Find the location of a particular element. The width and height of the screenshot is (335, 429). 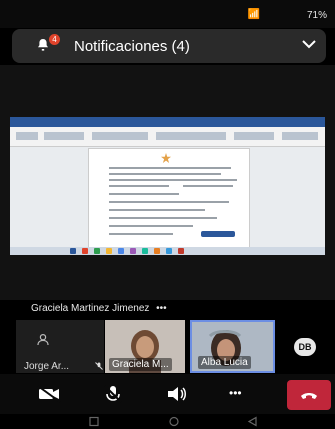

notifications-bar: 4 Notificaciones (4) is located at coordinates (169, 46).